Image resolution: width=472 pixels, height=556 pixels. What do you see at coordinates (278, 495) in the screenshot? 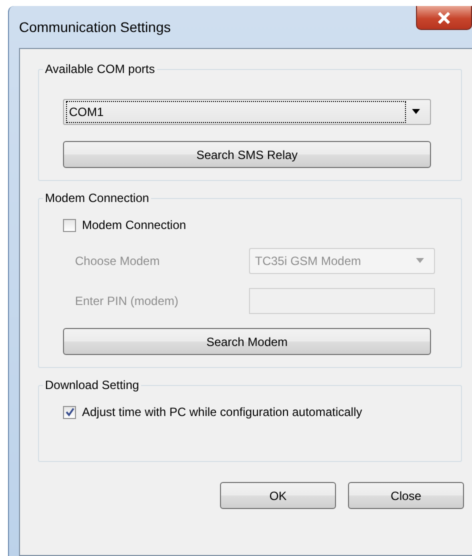
I see `dialog-button: OK` at bounding box center [278, 495].